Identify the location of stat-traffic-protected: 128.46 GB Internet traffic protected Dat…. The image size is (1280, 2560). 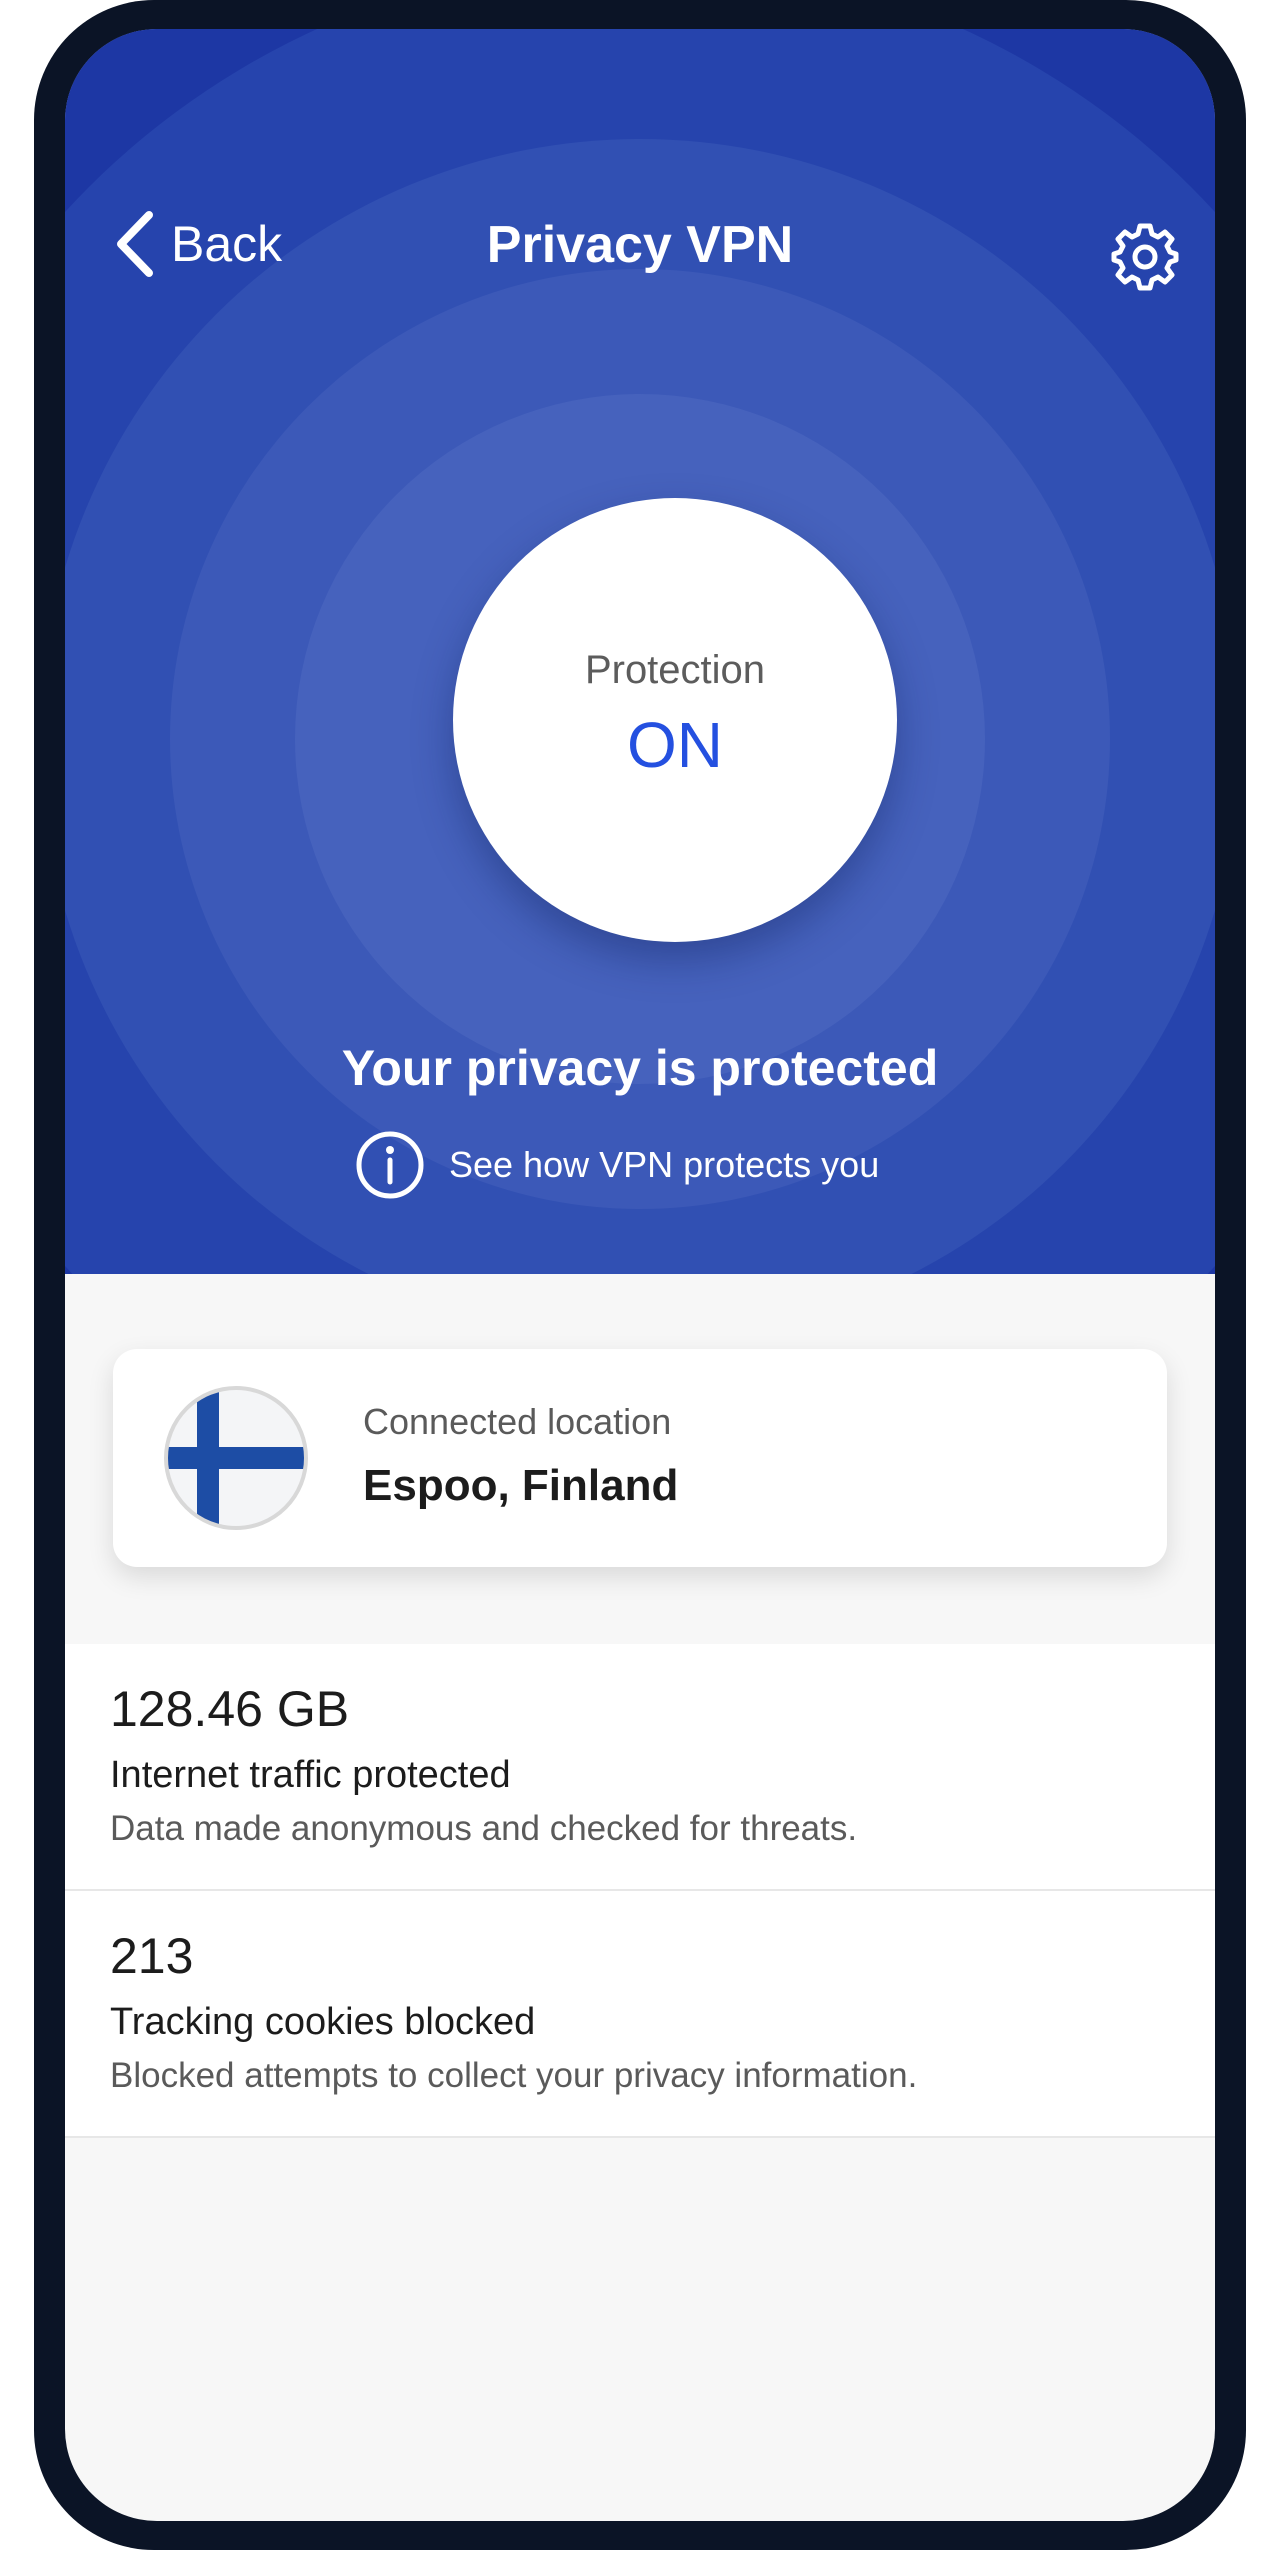
(640, 1767).